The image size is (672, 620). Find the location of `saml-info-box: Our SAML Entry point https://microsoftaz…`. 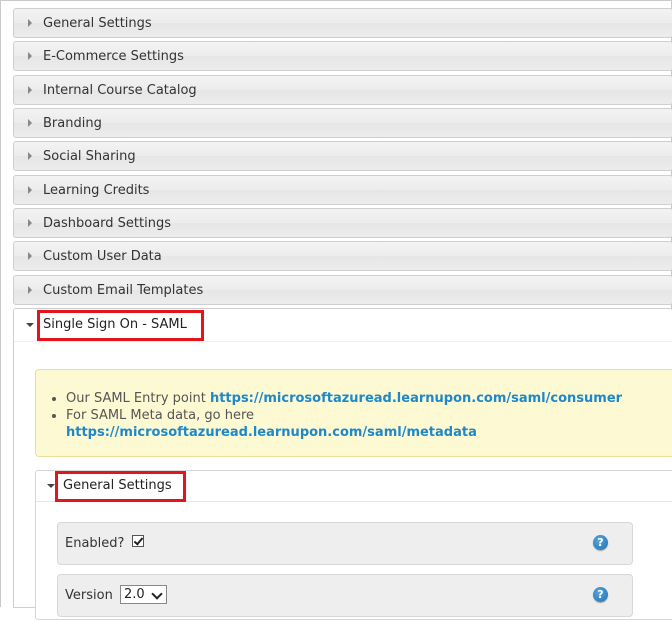

saml-info-box: Our SAML Entry point https://microsoftaz… is located at coordinates (353, 413).